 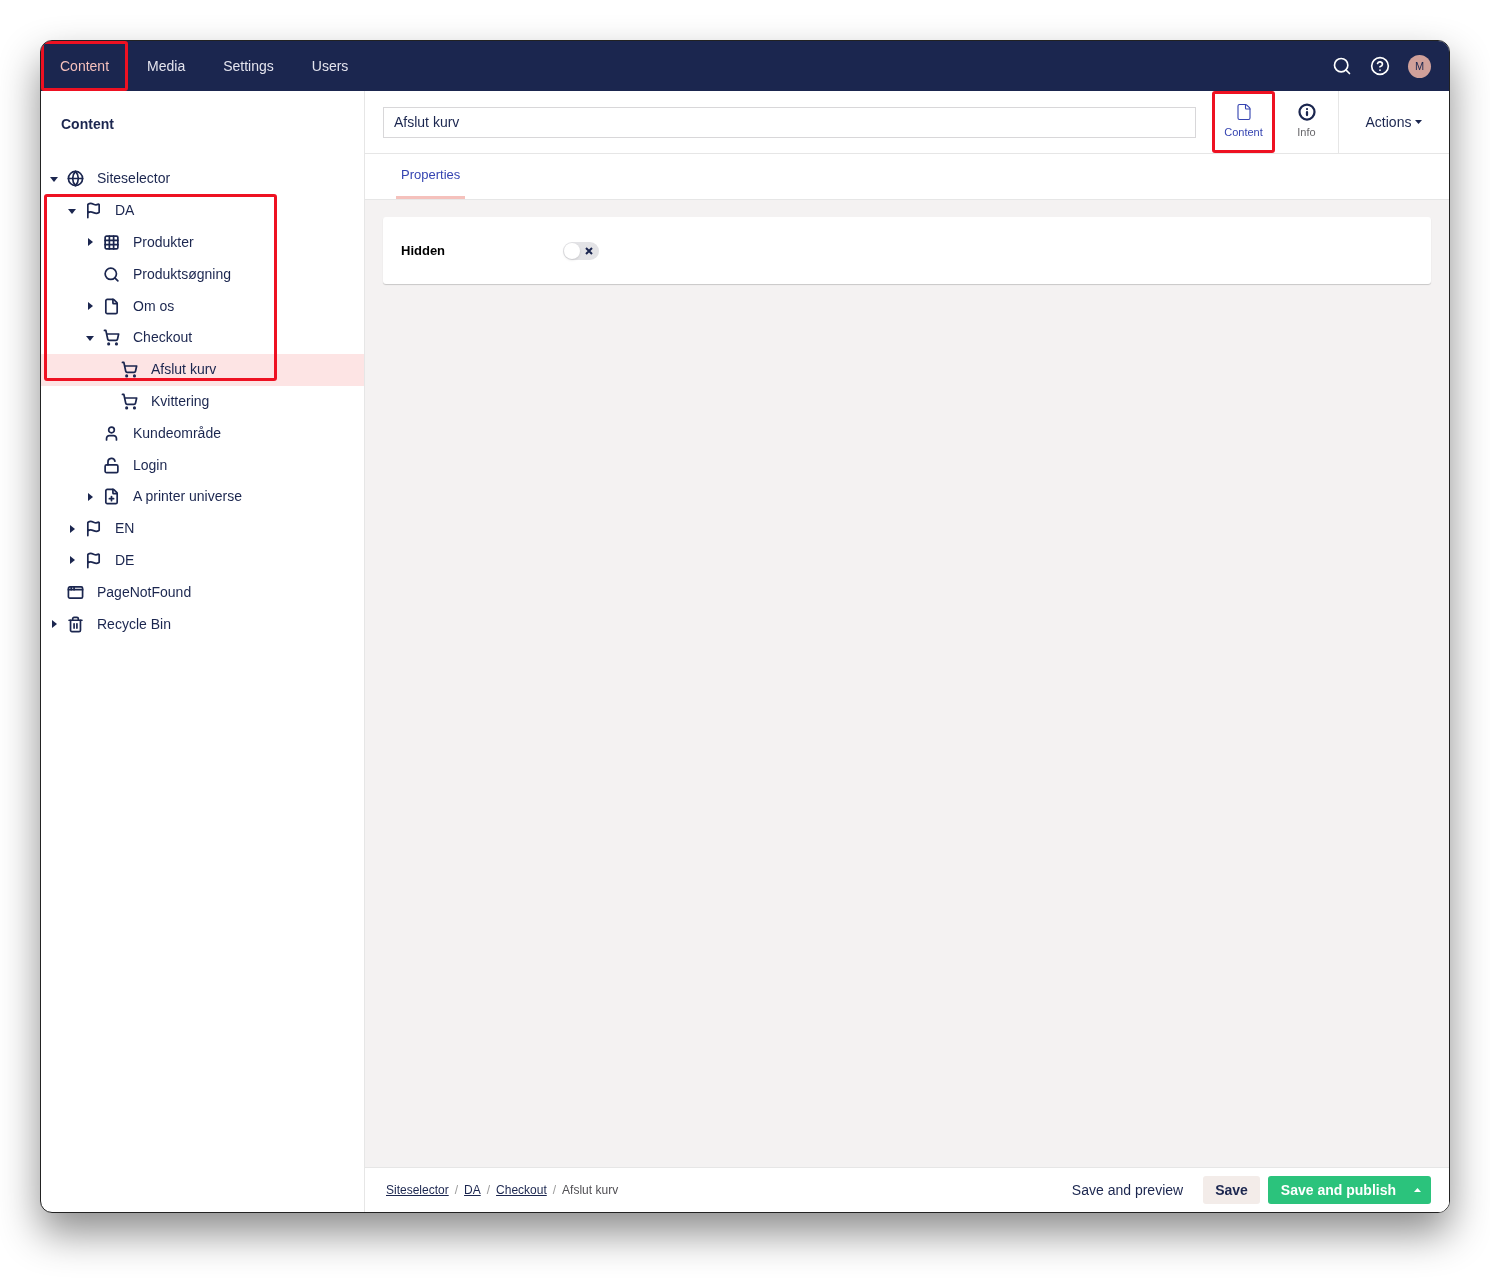 I want to click on tree-item: PageNotFound, so click(x=202, y=592).